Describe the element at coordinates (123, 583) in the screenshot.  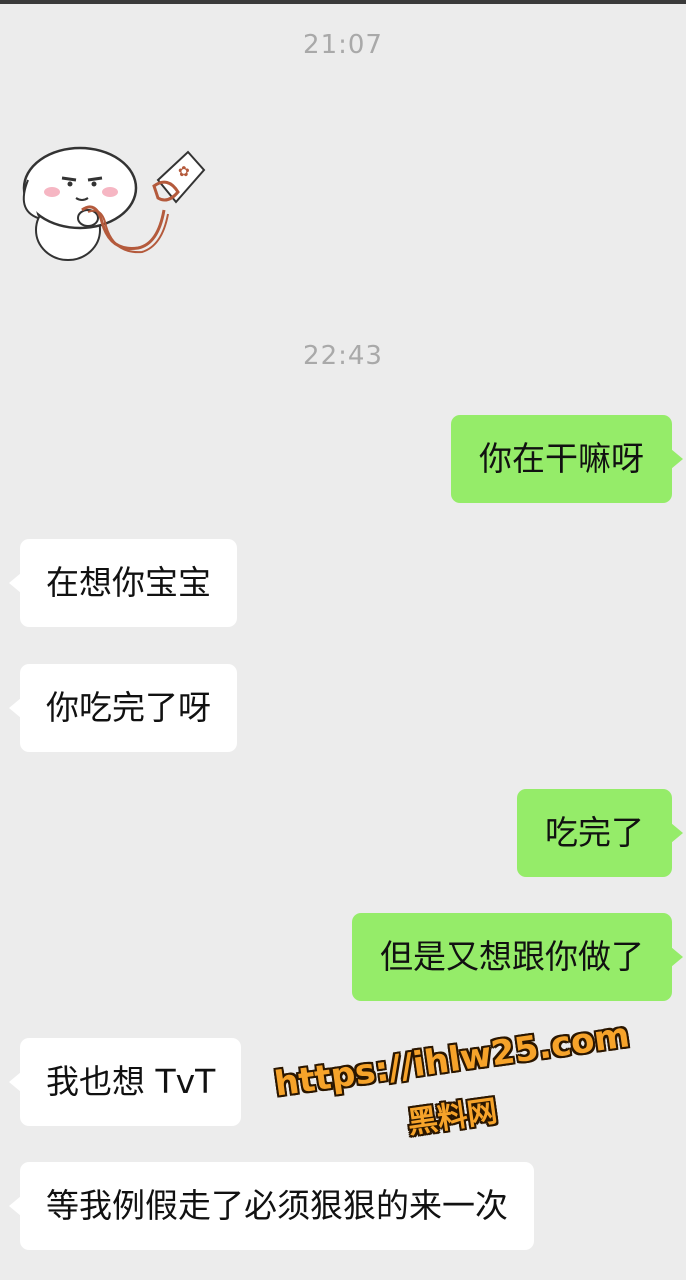
I see `message-bubble-incoming: 在想你宝宝` at that location.